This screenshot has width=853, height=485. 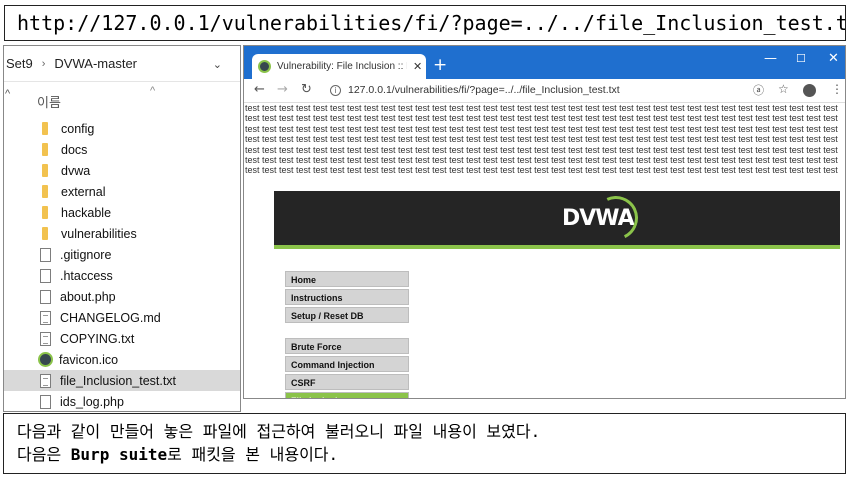 What do you see at coordinates (89, 359) in the screenshot?
I see `file-name: favicon.ico` at bounding box center [89, 359].